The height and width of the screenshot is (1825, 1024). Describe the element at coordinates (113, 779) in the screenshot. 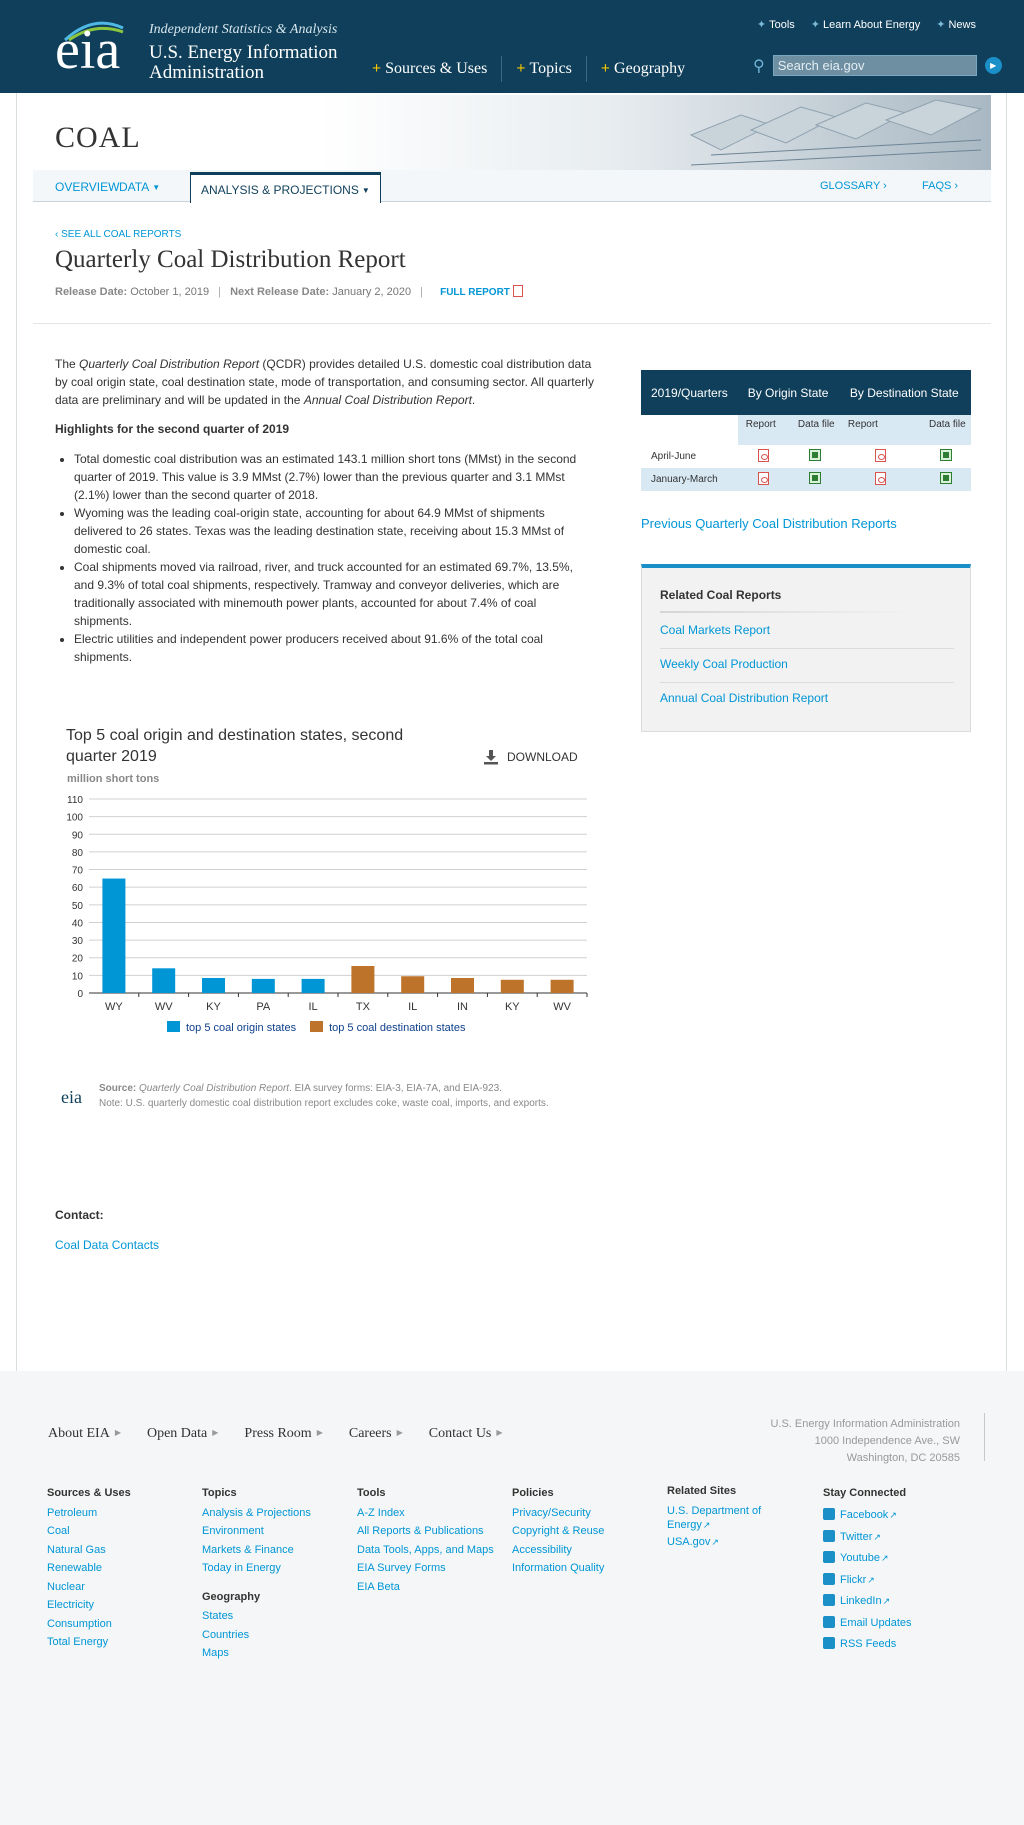

I see `chart-y-label: million short tons` at that location.